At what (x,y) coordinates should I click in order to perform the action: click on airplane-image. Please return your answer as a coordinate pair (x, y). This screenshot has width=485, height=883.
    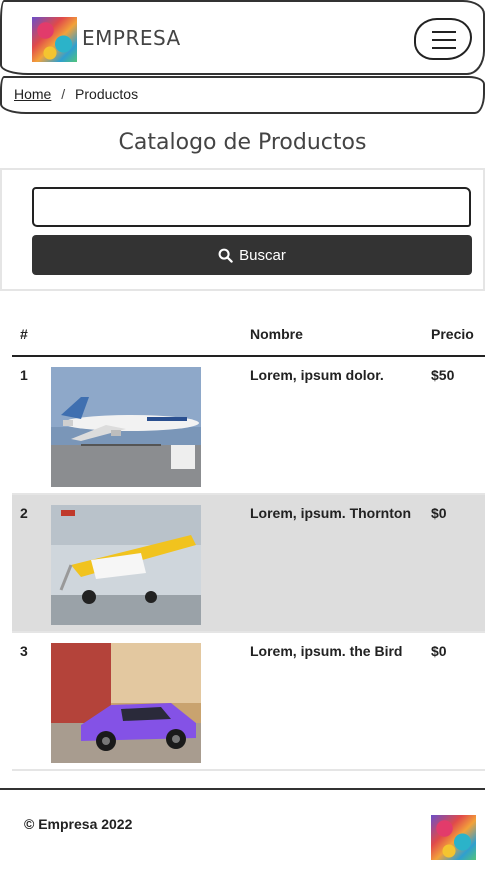
    Looking at the image, I should click on (126, 427).